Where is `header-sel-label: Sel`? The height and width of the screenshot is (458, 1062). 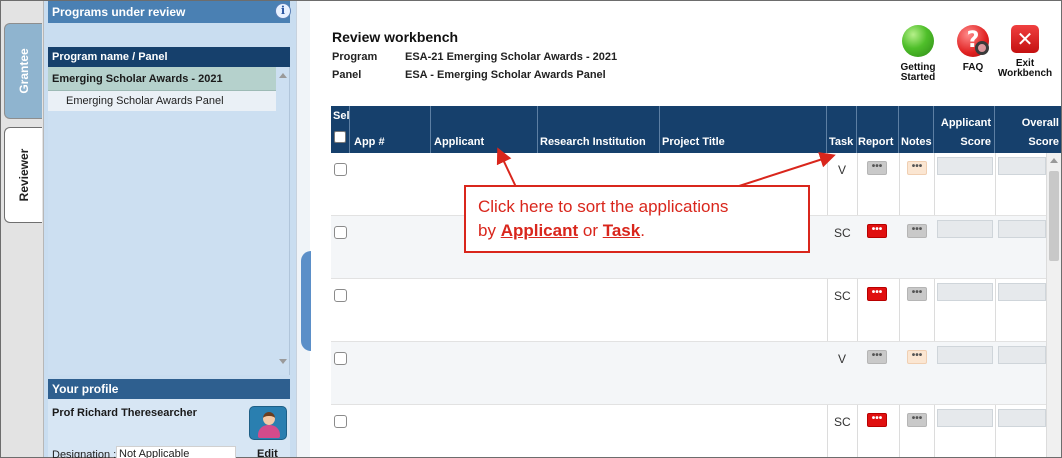
header-sel-label: Sel is located at coordinates (341, 116).